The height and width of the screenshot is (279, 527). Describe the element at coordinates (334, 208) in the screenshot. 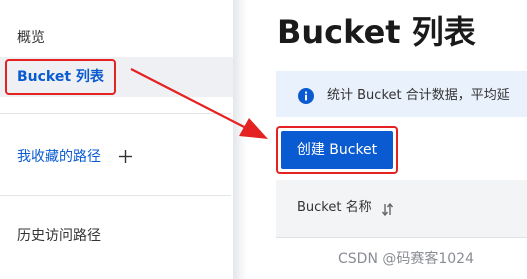

I see `column-header-bucket-name: Bucket 名称` at that location.